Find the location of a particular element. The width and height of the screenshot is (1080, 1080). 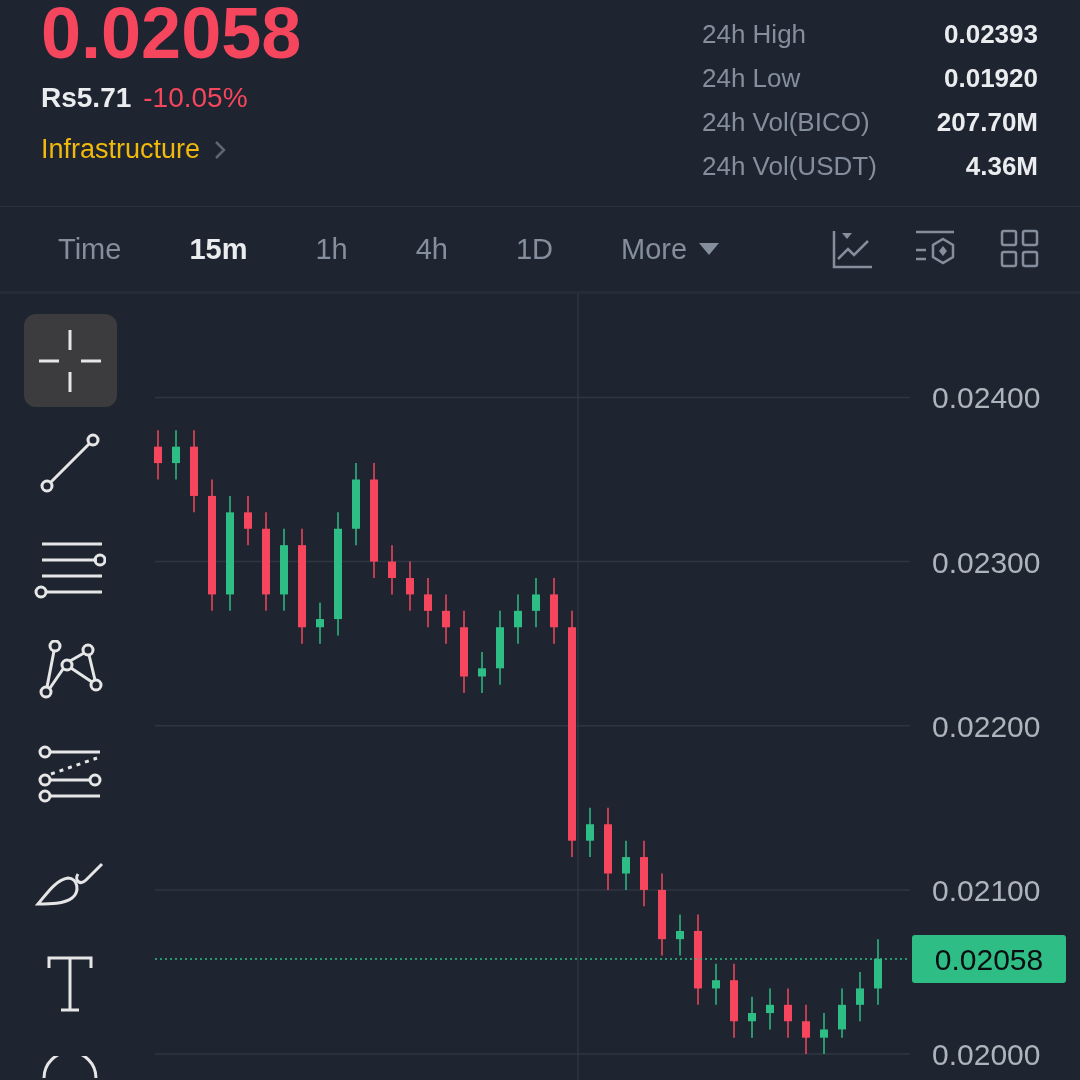

axis-label: 0.02300 is located at coordinates (986, 562).